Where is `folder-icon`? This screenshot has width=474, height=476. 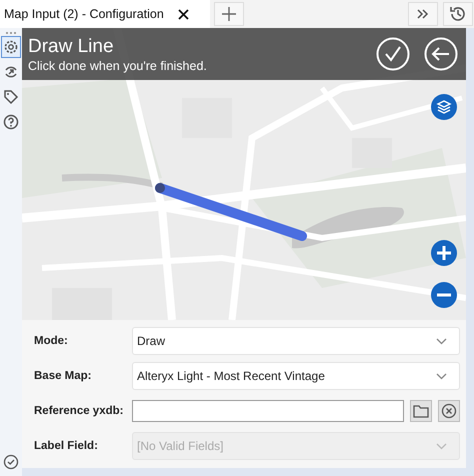 folder-icon is located at coordinates (421, 411).